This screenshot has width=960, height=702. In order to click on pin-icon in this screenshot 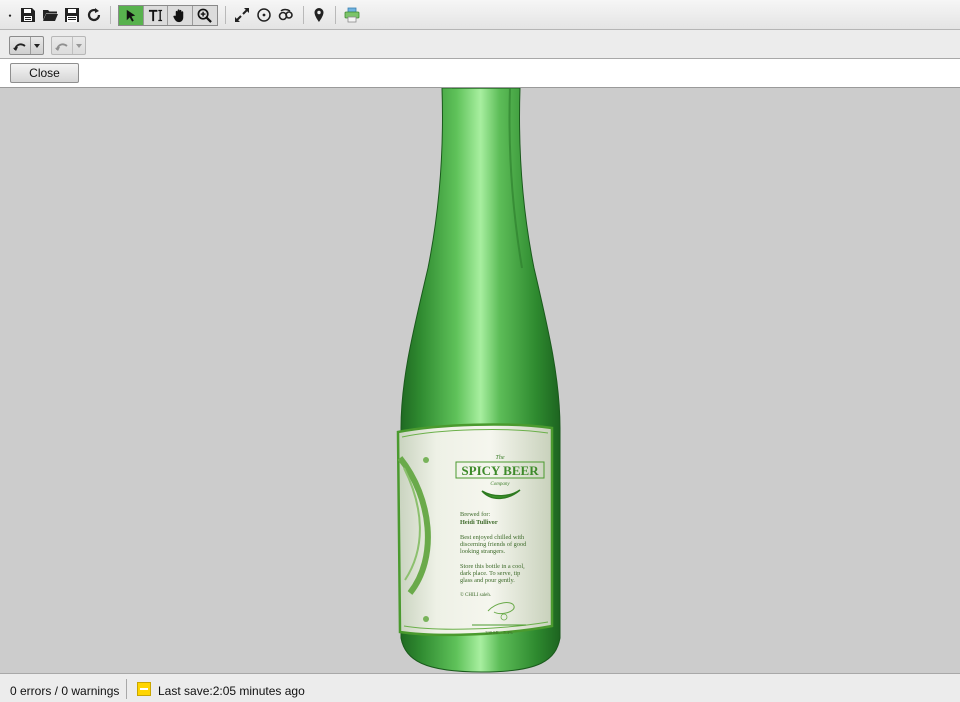, I will do `click(319, 15)`.